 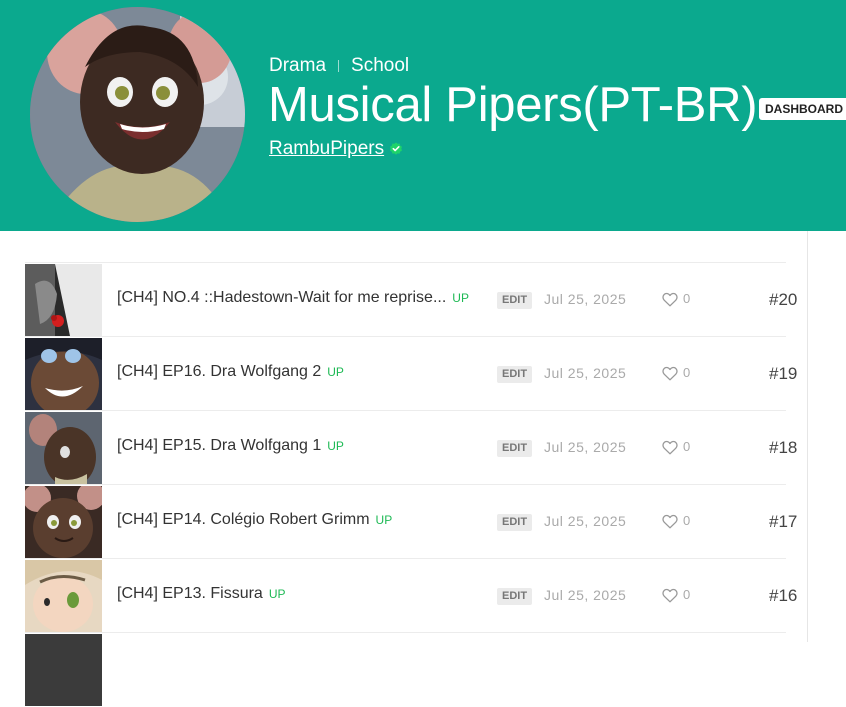 What do you see at coordinates (783, 447) in the screenshot?
I see `episode-number: #18` at bounding box center [783, 447].